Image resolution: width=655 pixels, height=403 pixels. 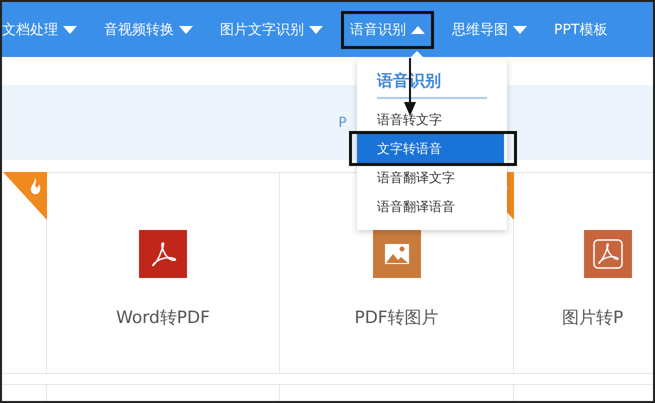 What do you see at coordinates (430, 119) in the screenshot?
I see `menu-item: 语音转文字` at bounding box center [430, 119].